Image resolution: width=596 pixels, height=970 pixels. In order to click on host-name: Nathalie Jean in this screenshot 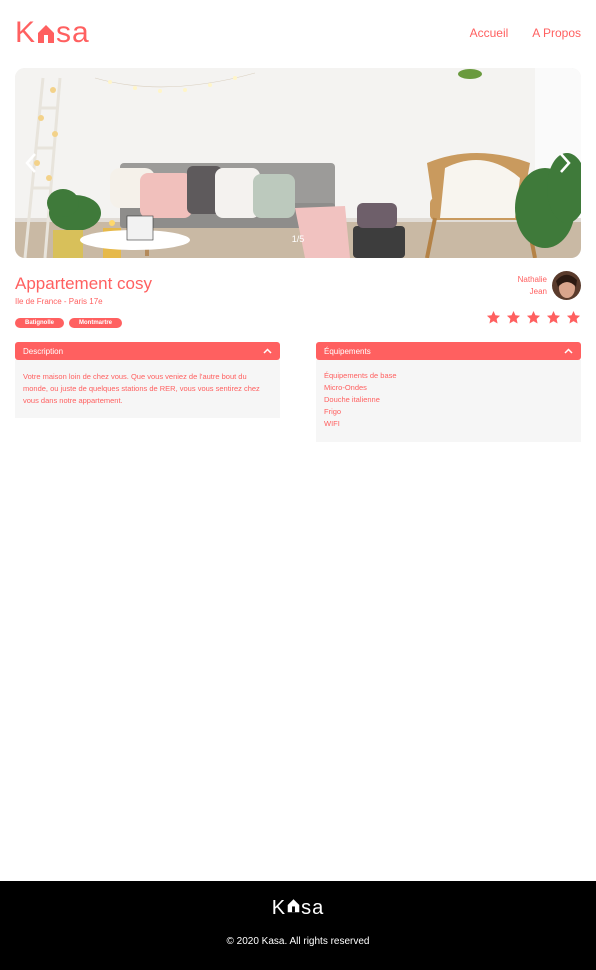, I will do `click(532, 286)`.